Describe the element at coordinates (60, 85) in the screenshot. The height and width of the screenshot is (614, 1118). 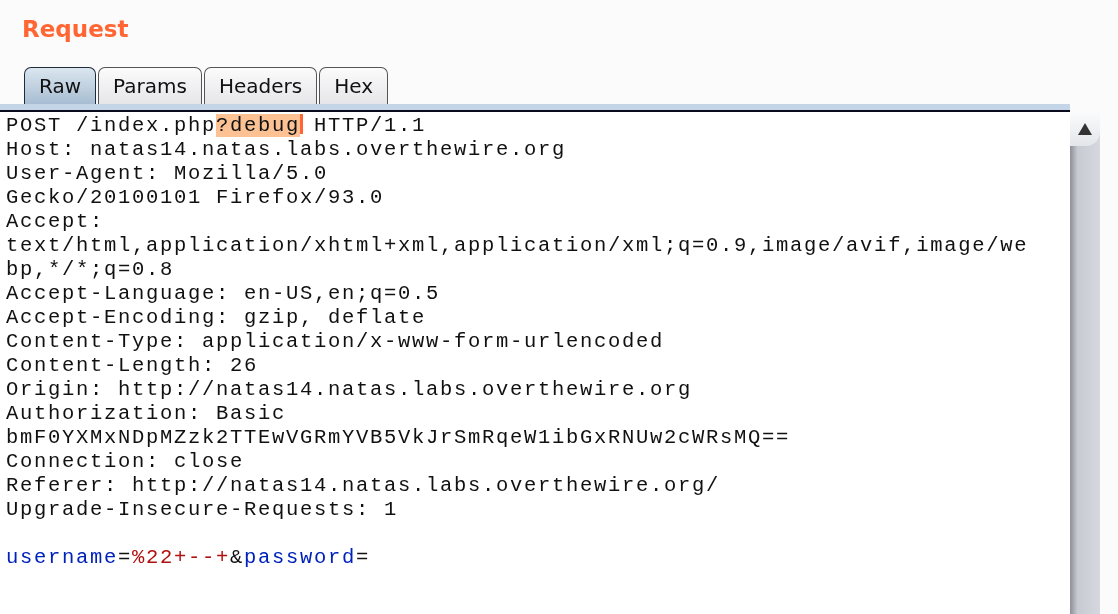
I see `tab: Raw` at that location.